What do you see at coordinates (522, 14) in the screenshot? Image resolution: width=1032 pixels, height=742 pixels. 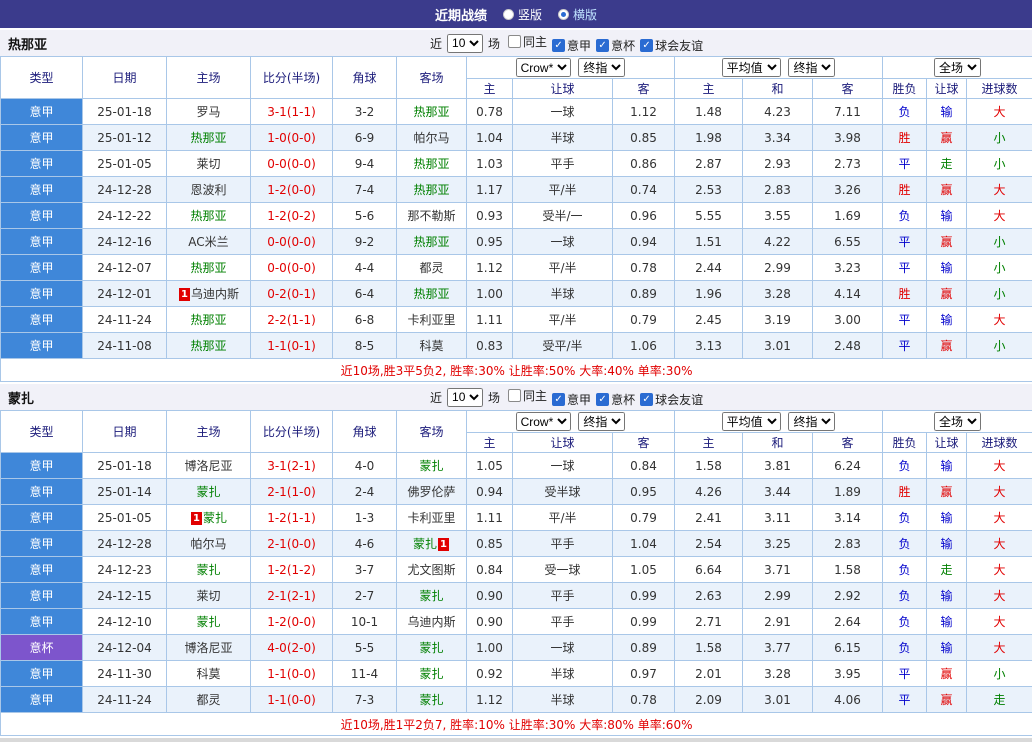 I see `layout-radio-vertical: 竖版` at bounding box center [522, 14].